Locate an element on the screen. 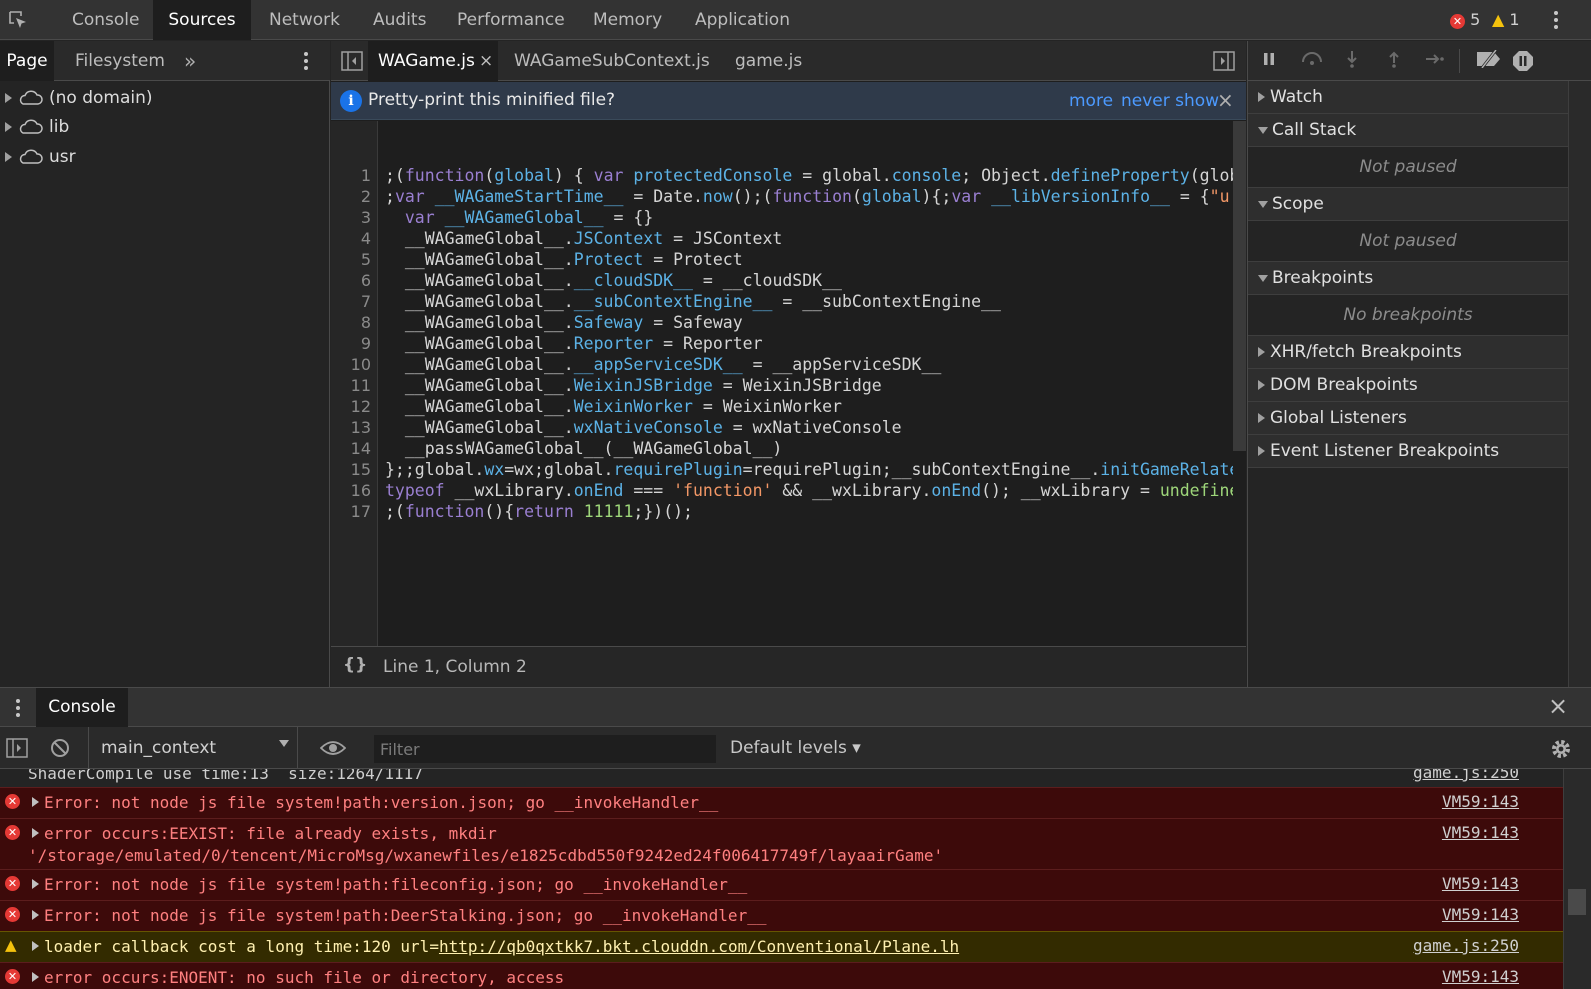 The image size is (1591, 989). section-breakpoints: Breakpoints is located at coordinates (1408, 278).